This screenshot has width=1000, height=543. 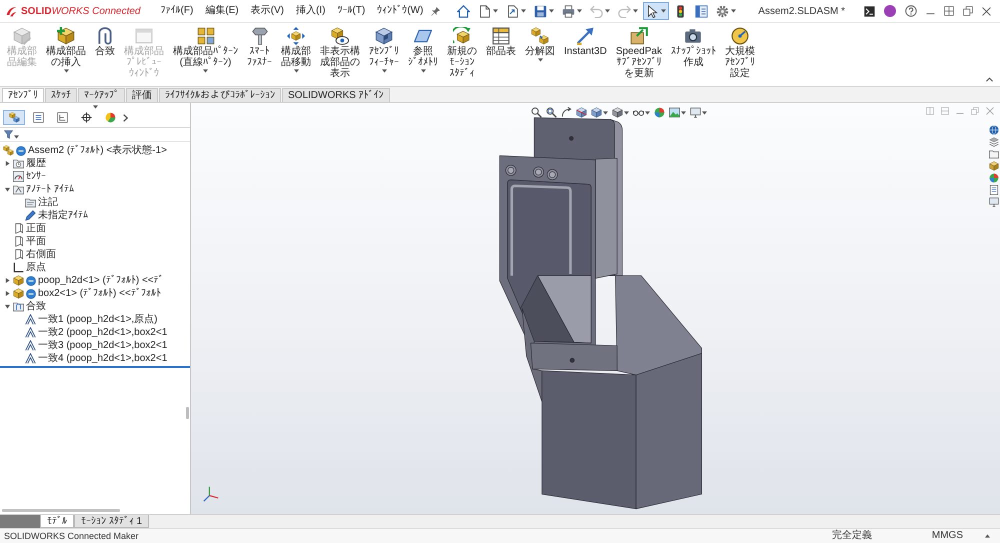 I want to click on restore-icon, so click(x=968, y=11).